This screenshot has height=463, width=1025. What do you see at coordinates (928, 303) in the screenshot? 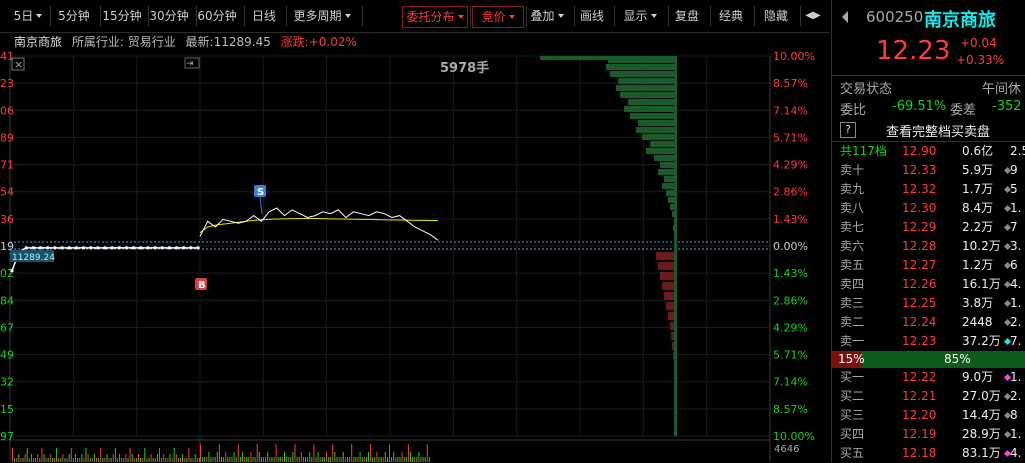
I see `sell-level-8: 卖三 12.25 3.8万 1.` at bounding box center [928, 303].